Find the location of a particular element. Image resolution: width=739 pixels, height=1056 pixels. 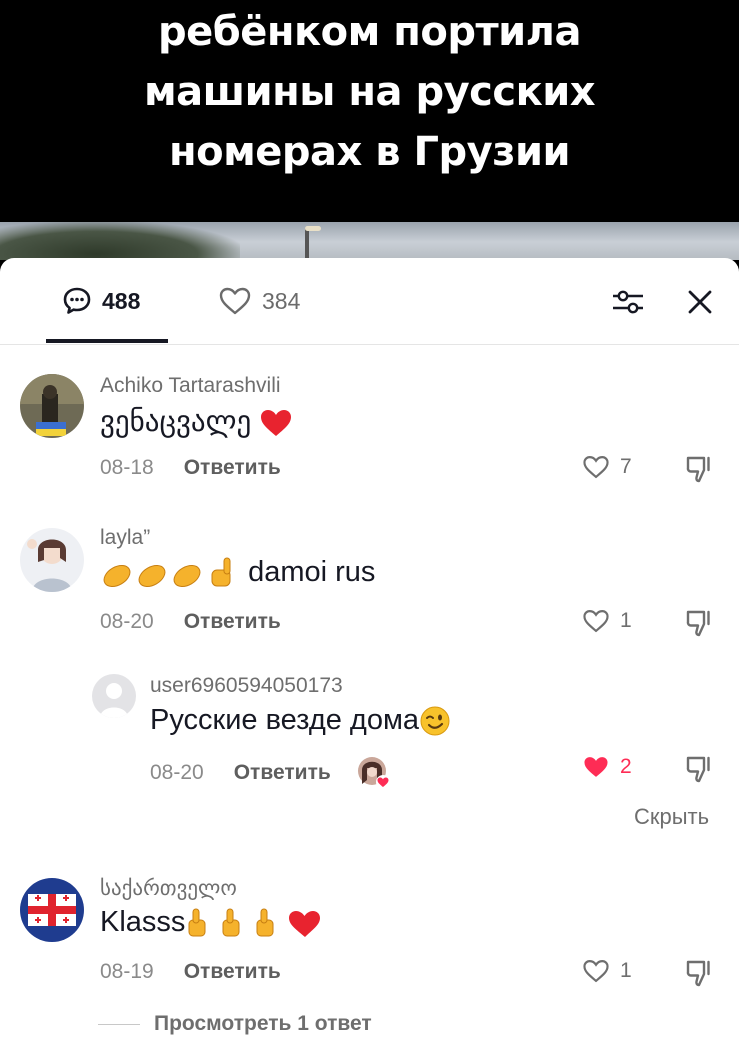

heart-filled-icon is located at coordinates (596, 767).